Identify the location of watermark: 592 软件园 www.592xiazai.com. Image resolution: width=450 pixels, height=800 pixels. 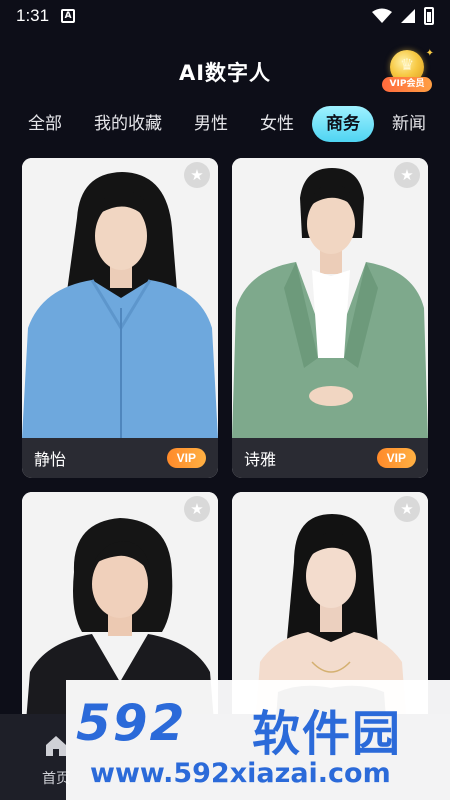
(258, 740).